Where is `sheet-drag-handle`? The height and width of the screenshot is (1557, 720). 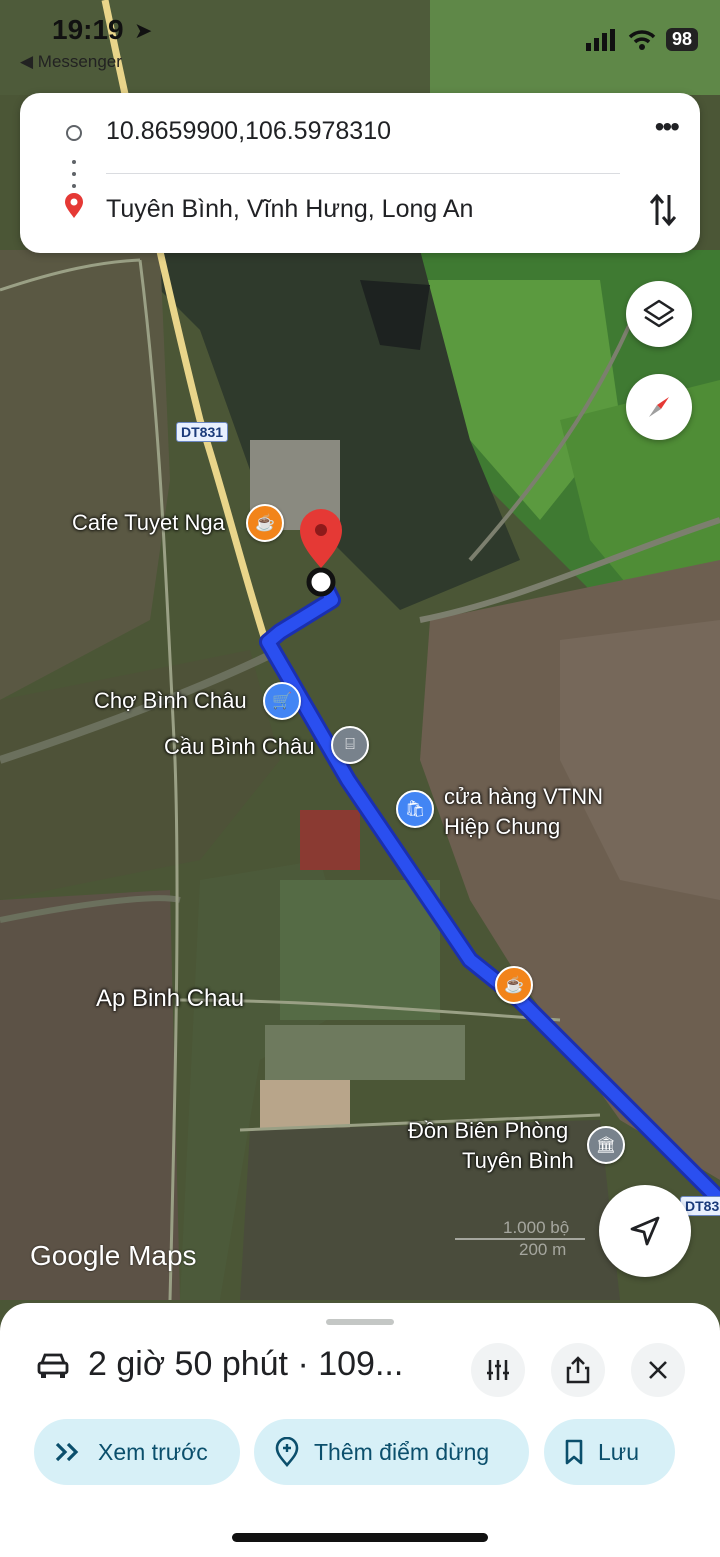 sheet-drag-handle is located at coordinates (360, 1322).